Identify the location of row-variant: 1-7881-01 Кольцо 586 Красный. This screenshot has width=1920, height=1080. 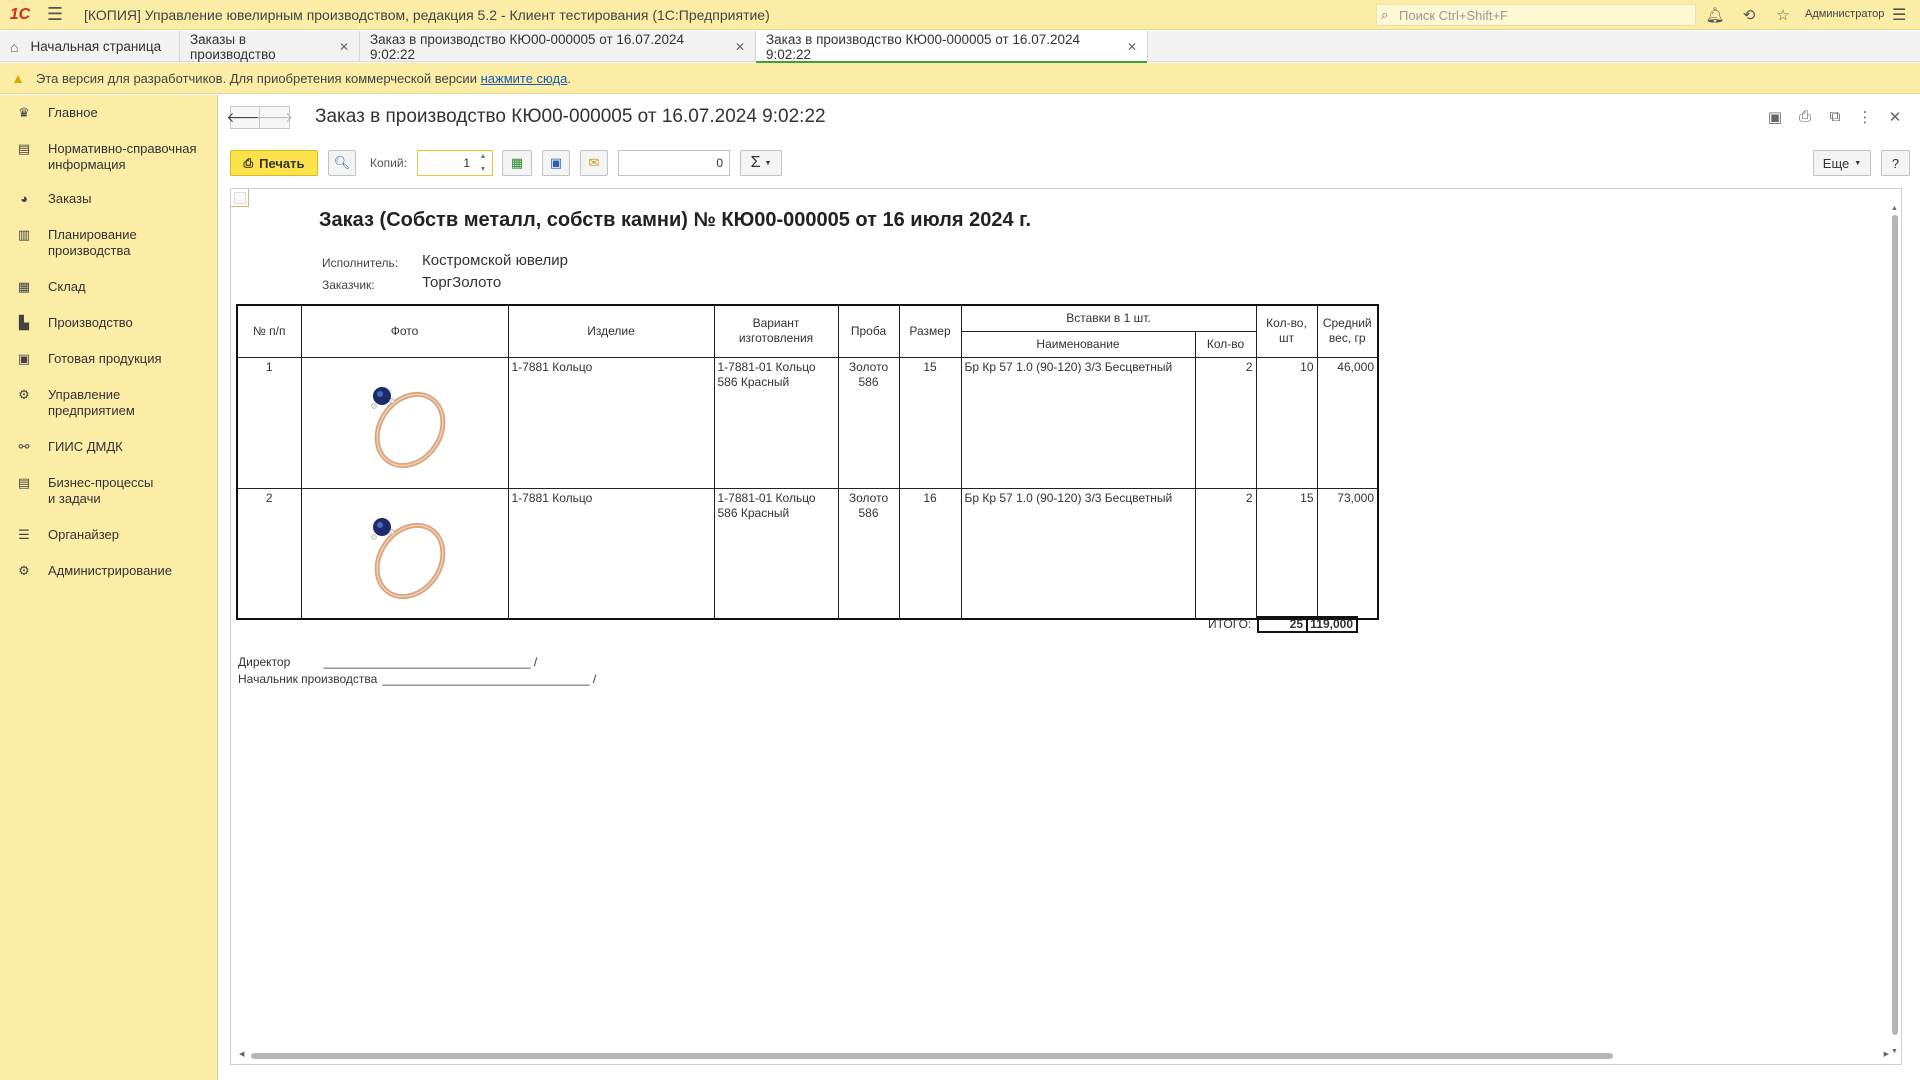
(776, 553).